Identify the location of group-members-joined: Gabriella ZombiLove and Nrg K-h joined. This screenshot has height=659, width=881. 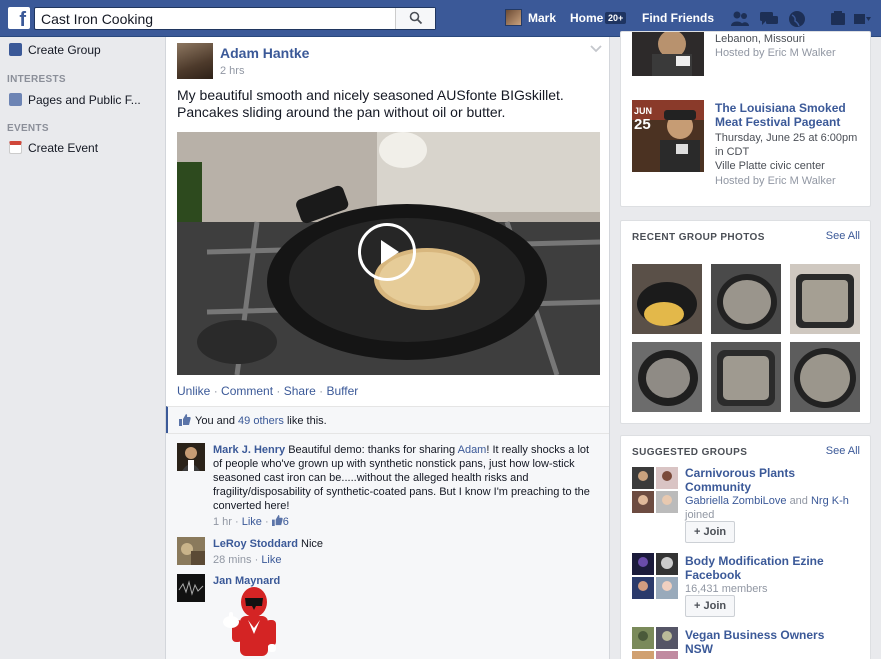
(775, 508).